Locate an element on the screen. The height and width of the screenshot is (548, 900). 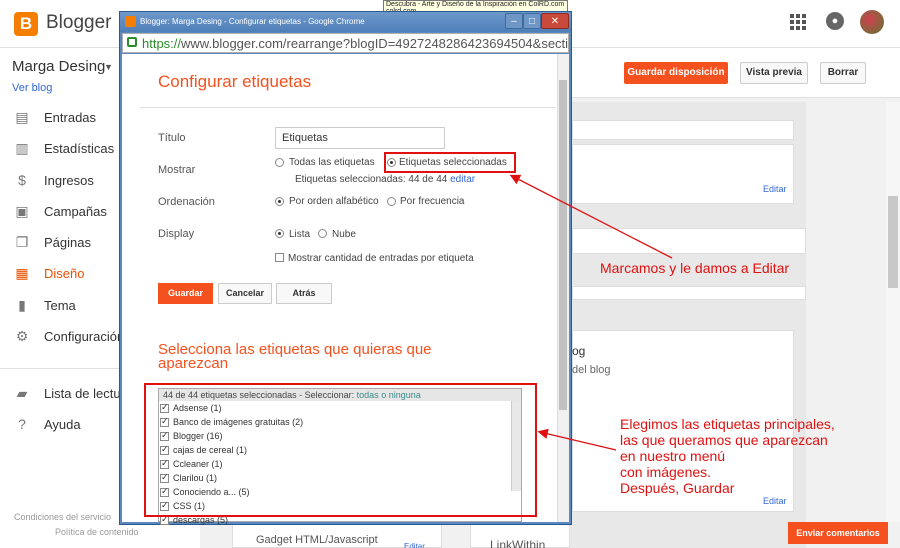
delete-button: Borrar is located at coordinates (843, 73).